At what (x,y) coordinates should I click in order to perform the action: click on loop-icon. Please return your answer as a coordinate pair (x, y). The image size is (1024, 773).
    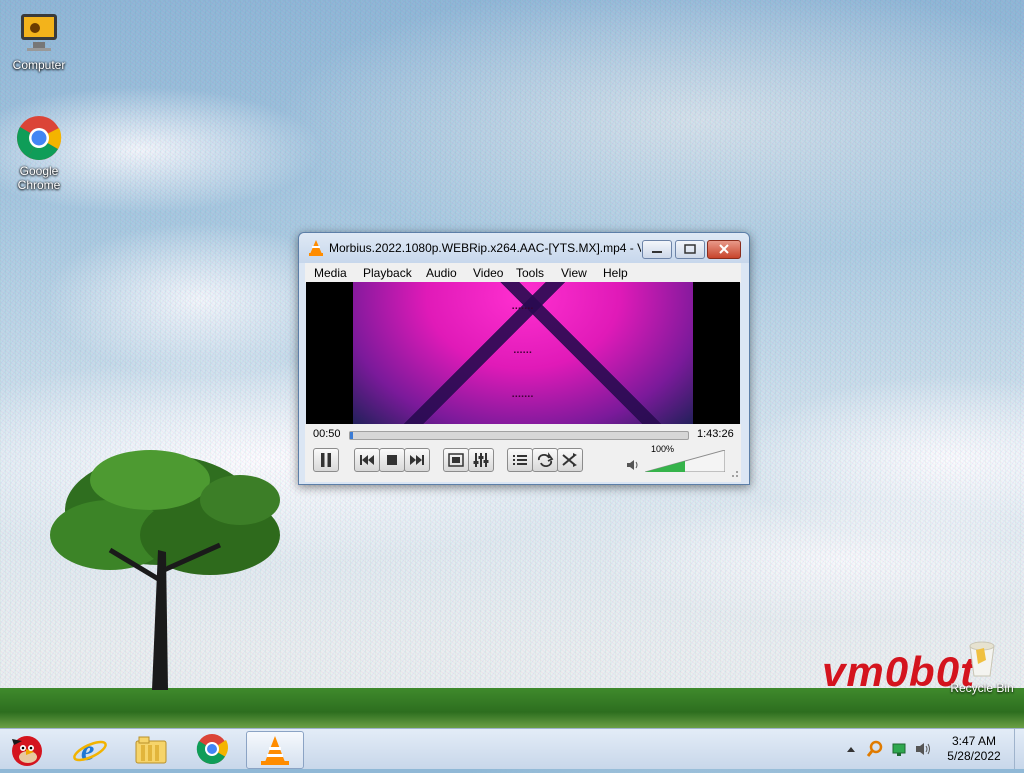
    Looking at the image, I should click on (545, 460).